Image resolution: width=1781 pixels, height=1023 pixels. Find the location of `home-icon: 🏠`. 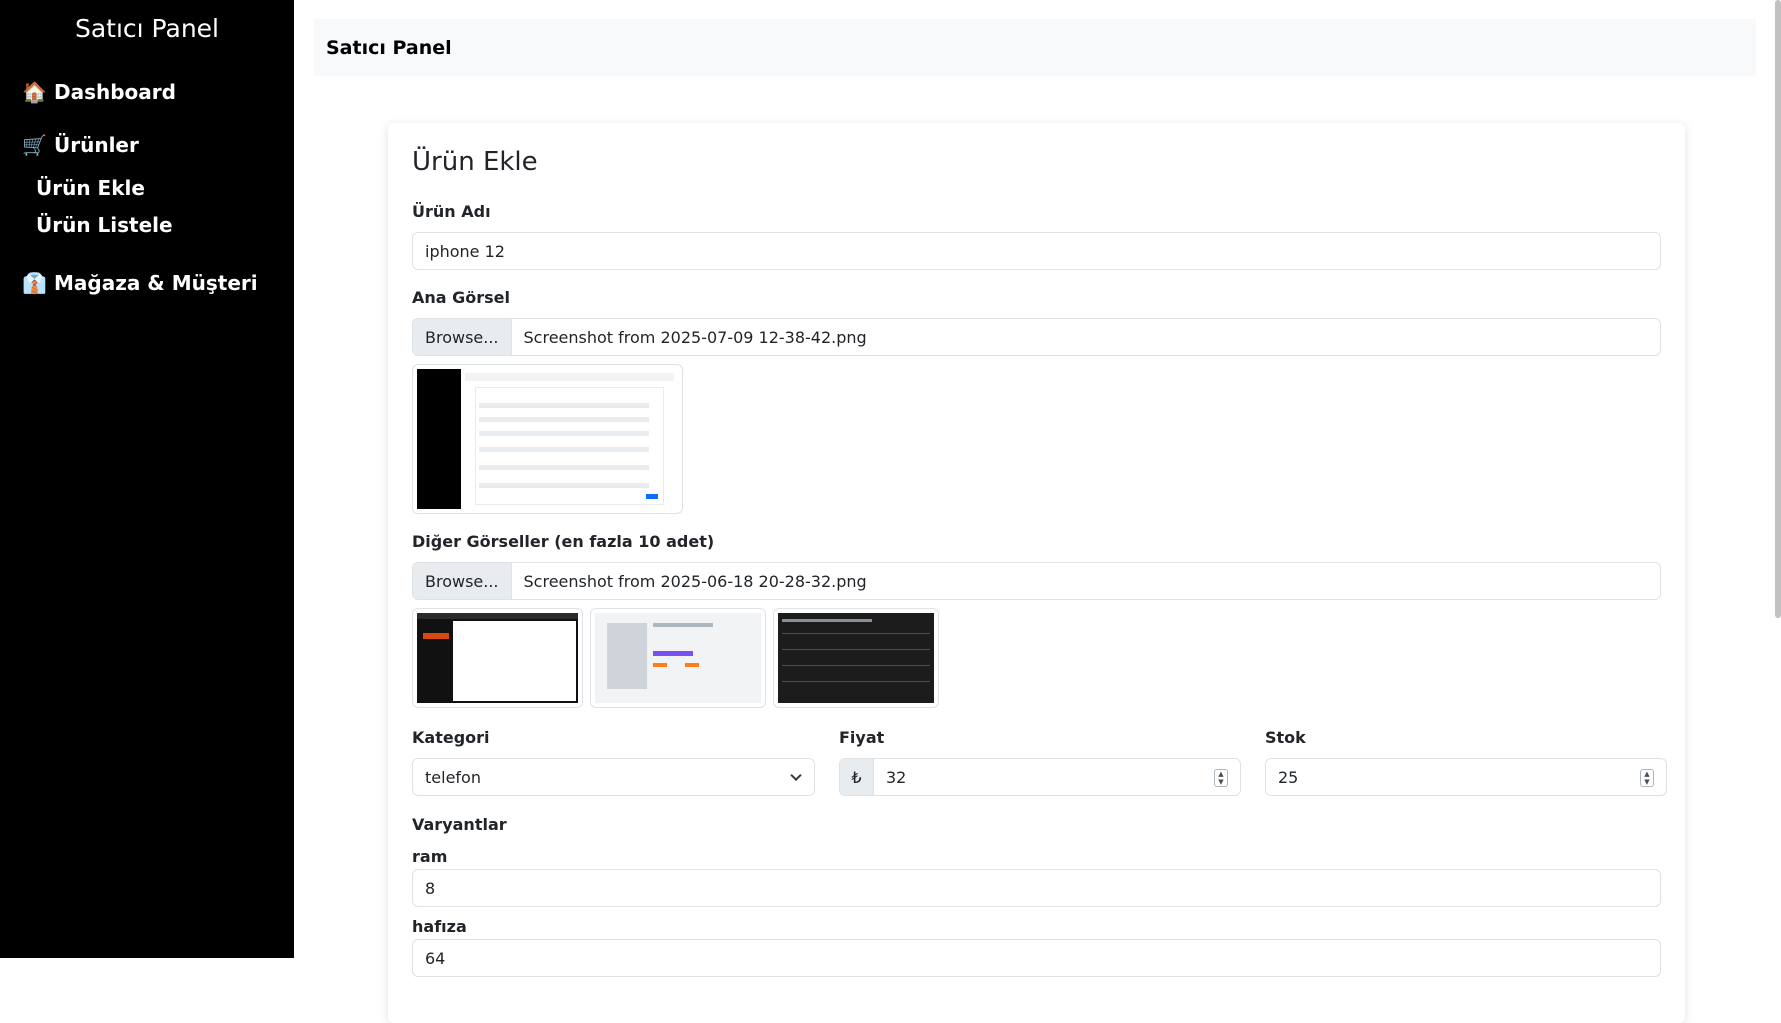

home-icon: 🏠 is located at coordinates (34, 92).